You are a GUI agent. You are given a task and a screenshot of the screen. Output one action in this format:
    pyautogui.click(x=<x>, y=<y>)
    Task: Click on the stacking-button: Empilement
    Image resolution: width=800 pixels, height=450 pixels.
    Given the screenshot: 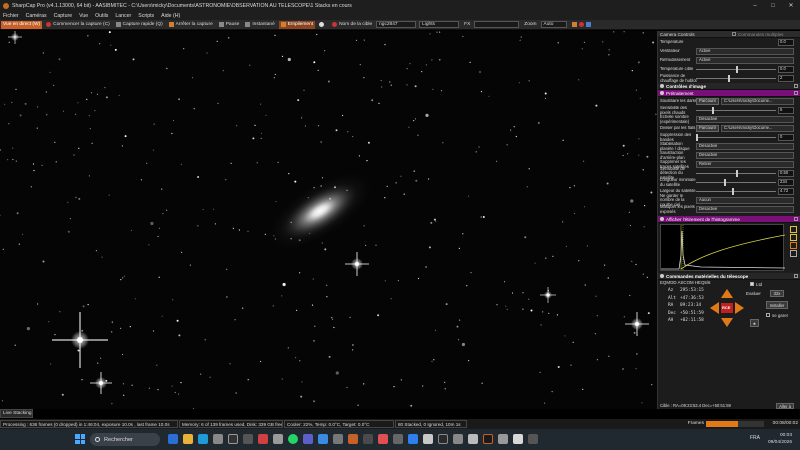 What is the action you would take?
    pyautogui.click(x=297, y=24)
    